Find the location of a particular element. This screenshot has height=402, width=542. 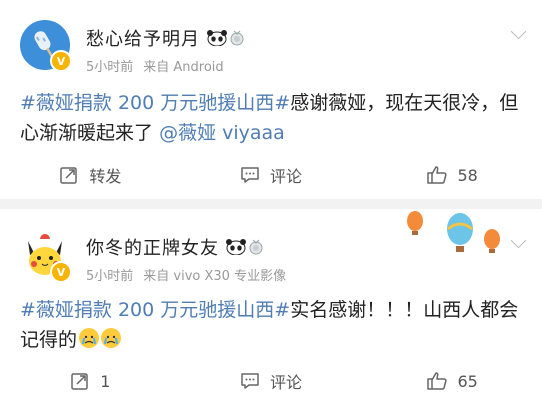

mention-link: @薇娅 viyaaa is located at coordinates (222, 133).